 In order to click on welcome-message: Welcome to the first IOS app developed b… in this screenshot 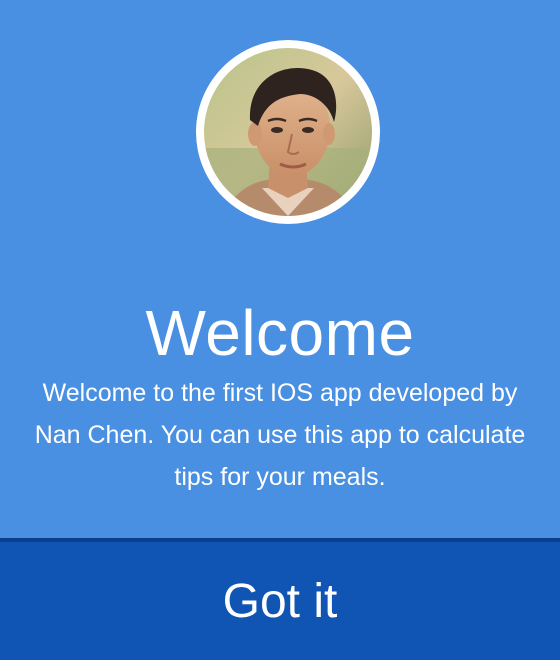, I will do `click(280, 435)`.